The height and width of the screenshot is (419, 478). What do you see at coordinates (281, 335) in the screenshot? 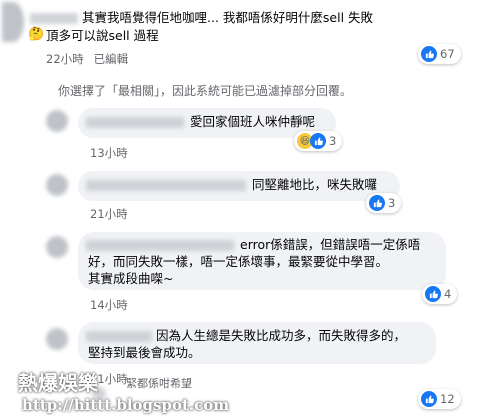
I see `comment-text-line-1: 因為人生總是失敗比成功多，而失敗得多的，` at bounding box center [281, 335].